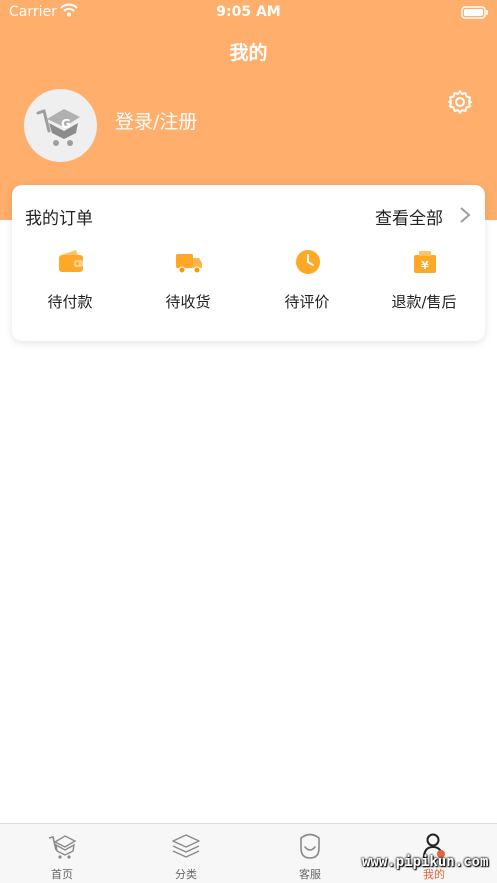  Describe the element at coordinates (425, 862) in the screenshot. I see `watermark: www.pipikun.com` at that location.